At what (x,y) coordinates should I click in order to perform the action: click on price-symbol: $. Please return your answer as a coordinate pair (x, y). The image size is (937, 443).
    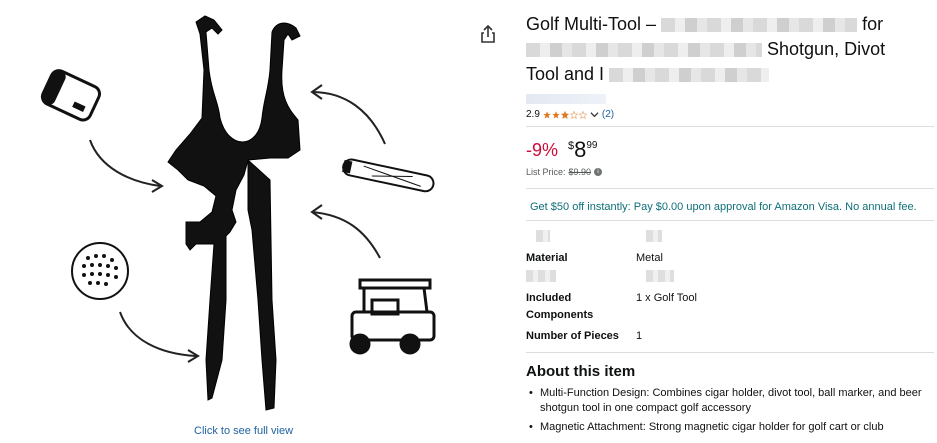
    Looking at the image, I should click on (571, 146).